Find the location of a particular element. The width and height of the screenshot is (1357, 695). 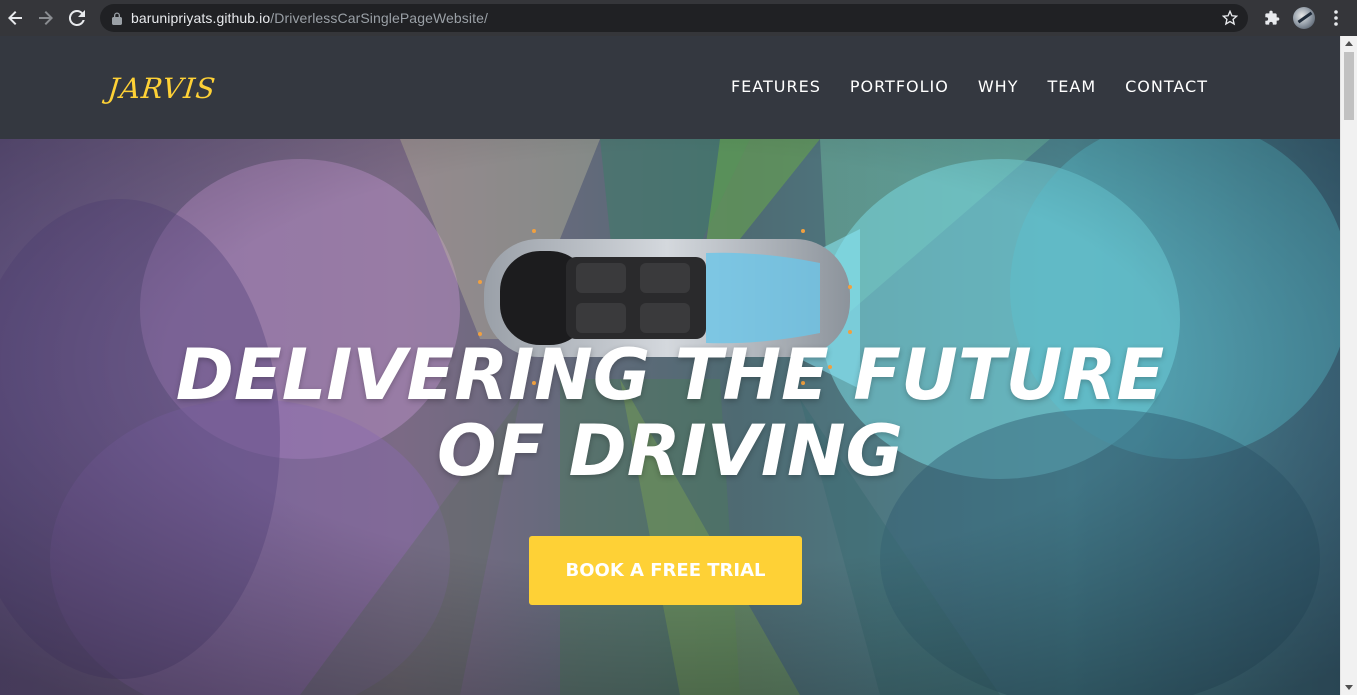

star-icon is located at coordinates (1230, 18).